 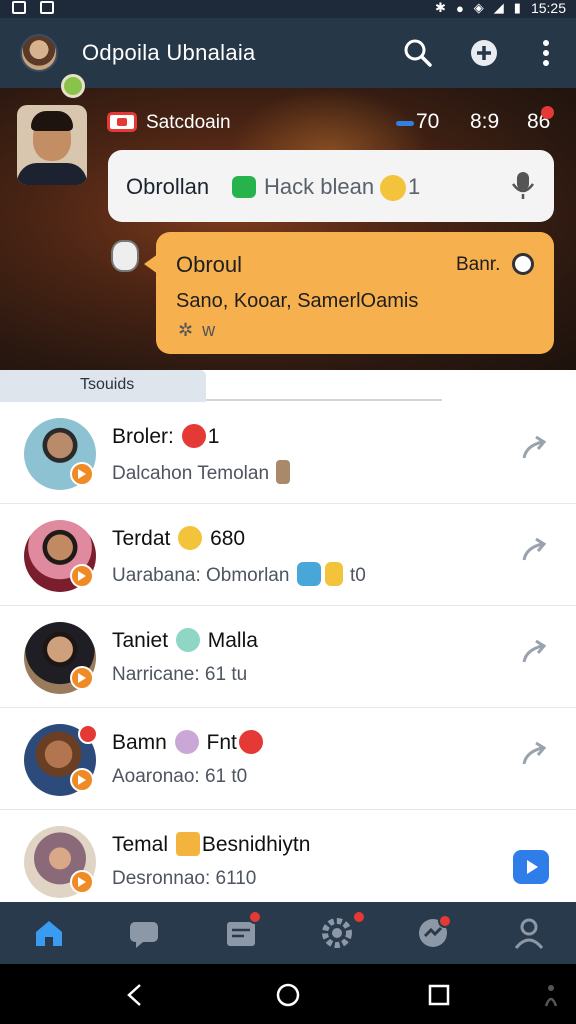 What do you see at coordinates (239, 574) in the screenshot?
I see `chat-preview: Uarabana: Obmorlan t0` at bounding box center [239, 574].